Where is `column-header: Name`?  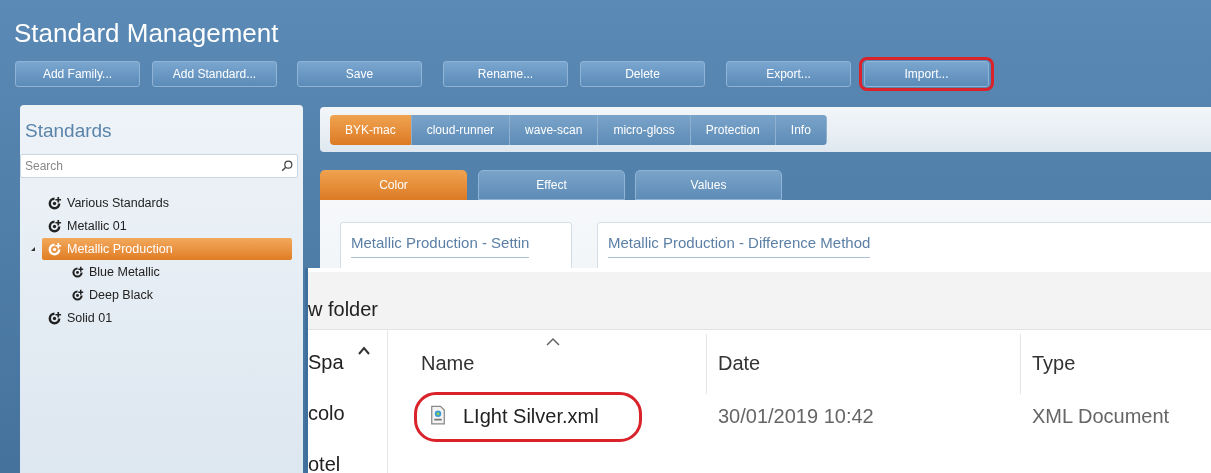 column-header: Name is located at coordinates (561, 356).